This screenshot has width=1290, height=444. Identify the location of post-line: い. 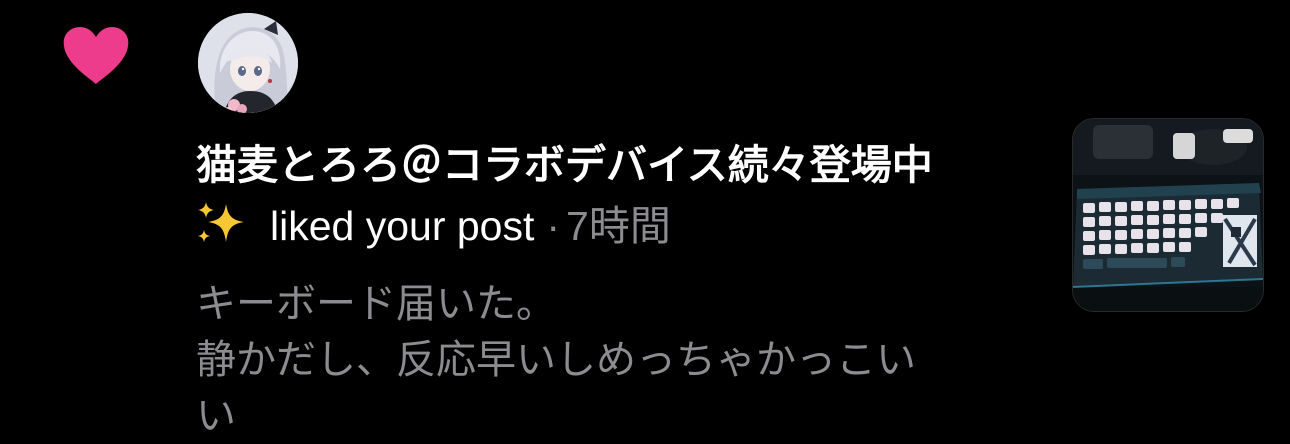
(216, 416).